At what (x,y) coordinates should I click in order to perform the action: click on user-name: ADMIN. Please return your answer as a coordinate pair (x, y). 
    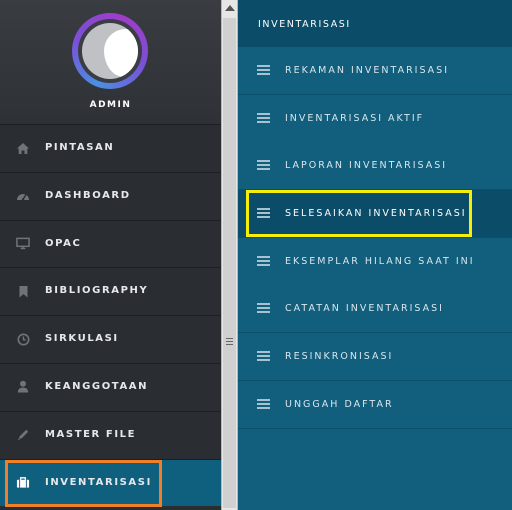
    Looking at the image, I should click on (110, 105).